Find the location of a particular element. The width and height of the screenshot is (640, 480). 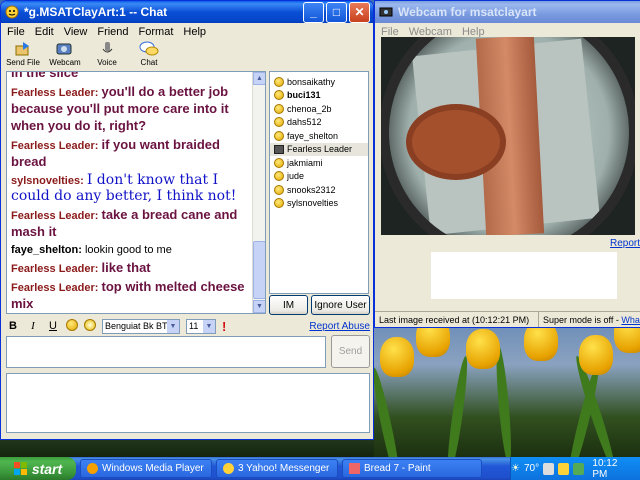

underline-button: U is located at coordinates (53, 326).